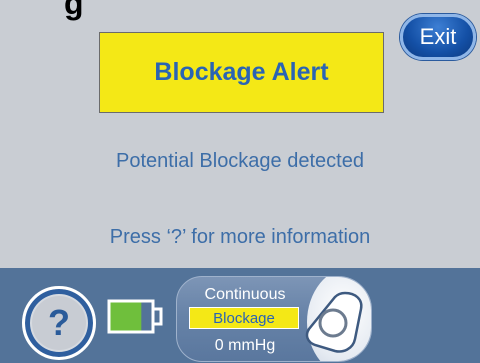  What do you see at coordinates (245, 345) in the screenshot?
I see `pressure-readout: 0 mmHg` at bounding box center [245, 345].